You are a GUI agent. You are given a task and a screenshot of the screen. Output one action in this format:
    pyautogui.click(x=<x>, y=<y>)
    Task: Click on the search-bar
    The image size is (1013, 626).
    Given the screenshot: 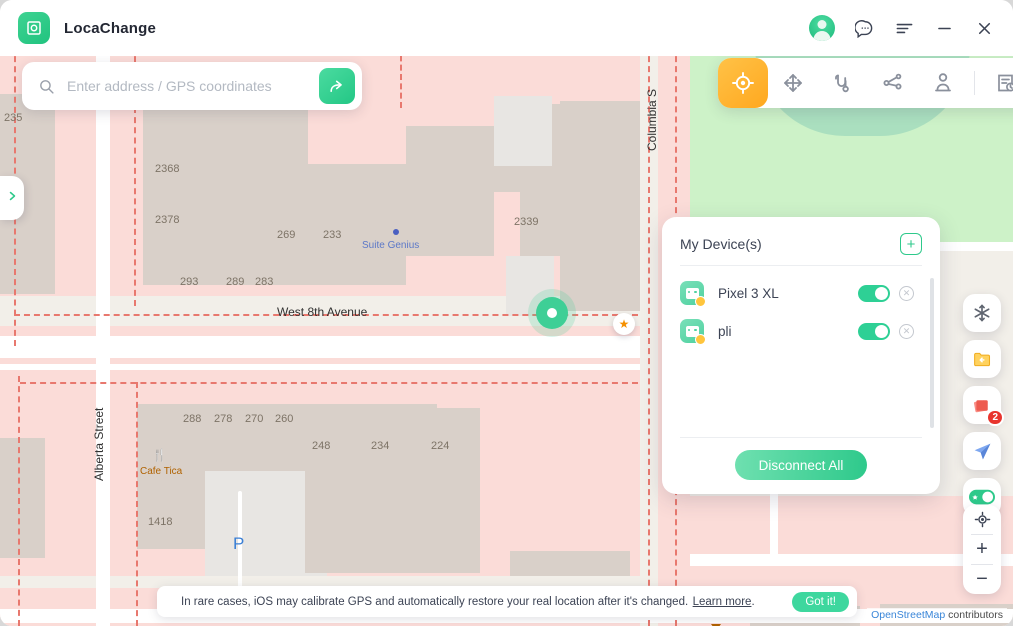 What is the action you would take?
    pyautogui.click(x=192, y=86)
    